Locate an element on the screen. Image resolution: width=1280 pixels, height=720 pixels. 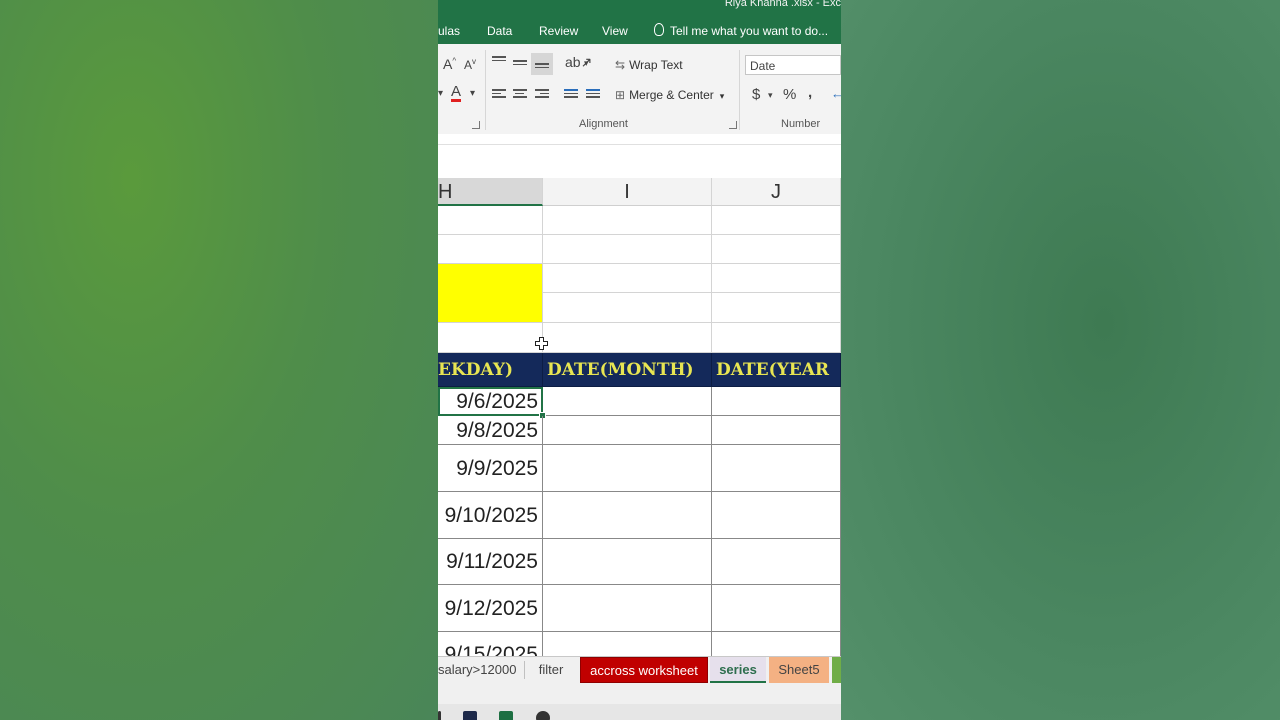
table-row: 9/10/2025 is located at coordinates (639, 515).